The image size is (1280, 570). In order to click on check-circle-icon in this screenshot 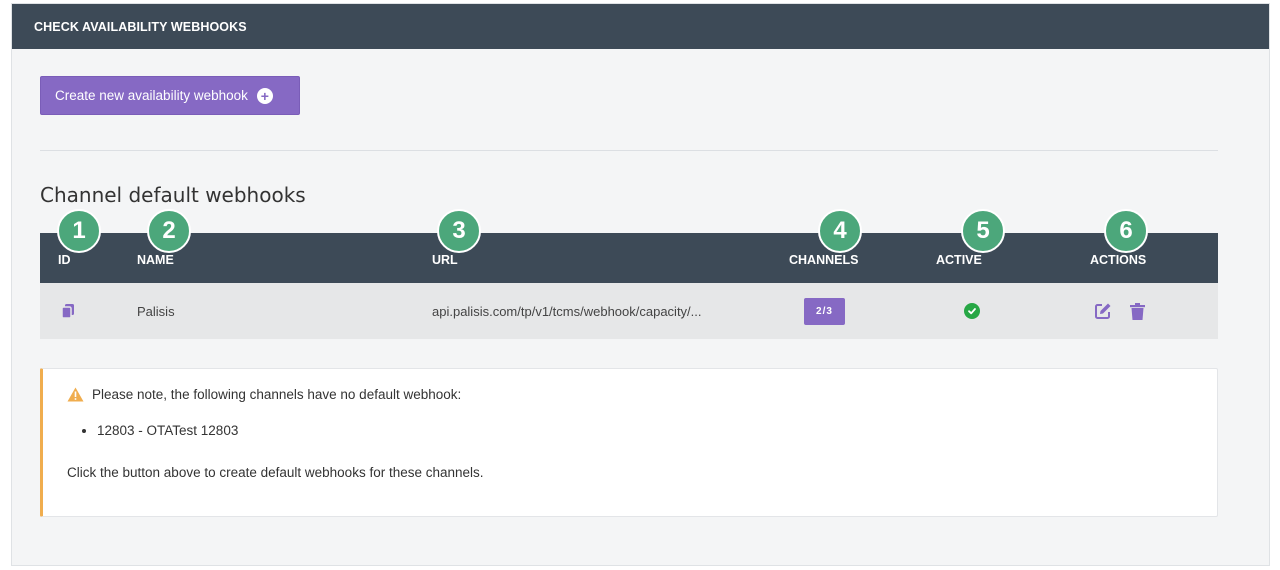, I will do `click(972, 311)`.